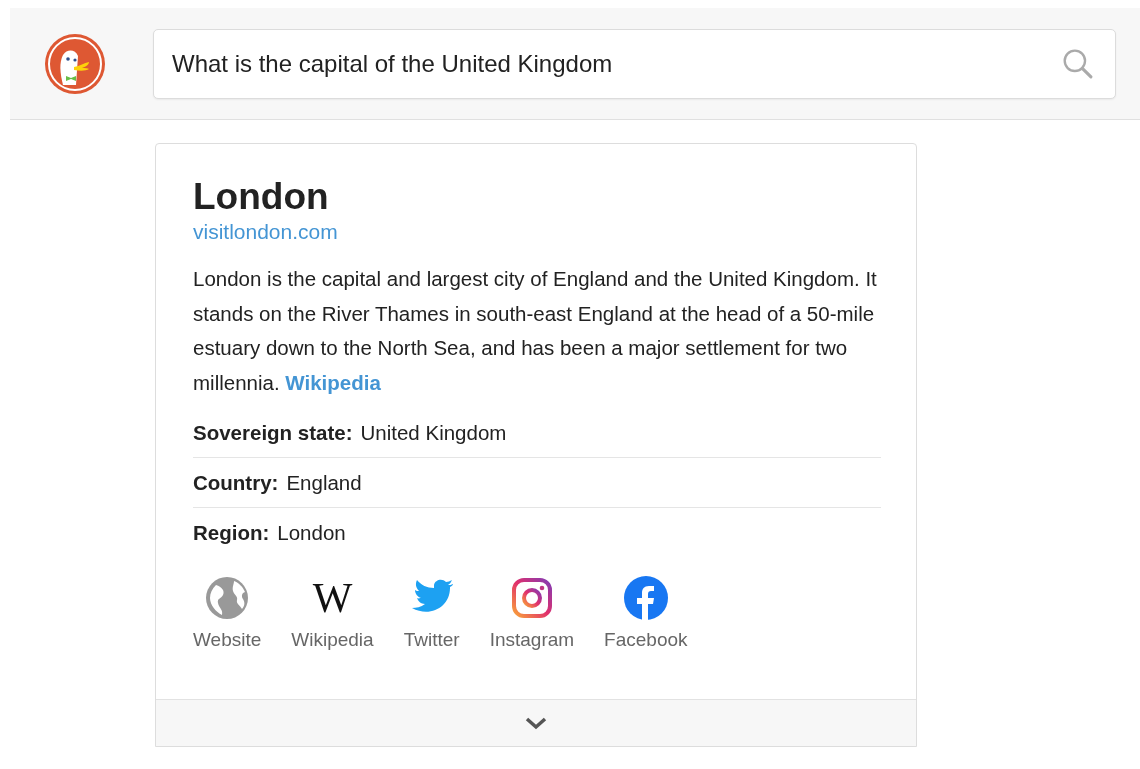 This screenshot has width=1140, height=769. Describe the element at coordinates (265, 232) in the screenshot. I see `site-link: visitlondon.com` at that location.